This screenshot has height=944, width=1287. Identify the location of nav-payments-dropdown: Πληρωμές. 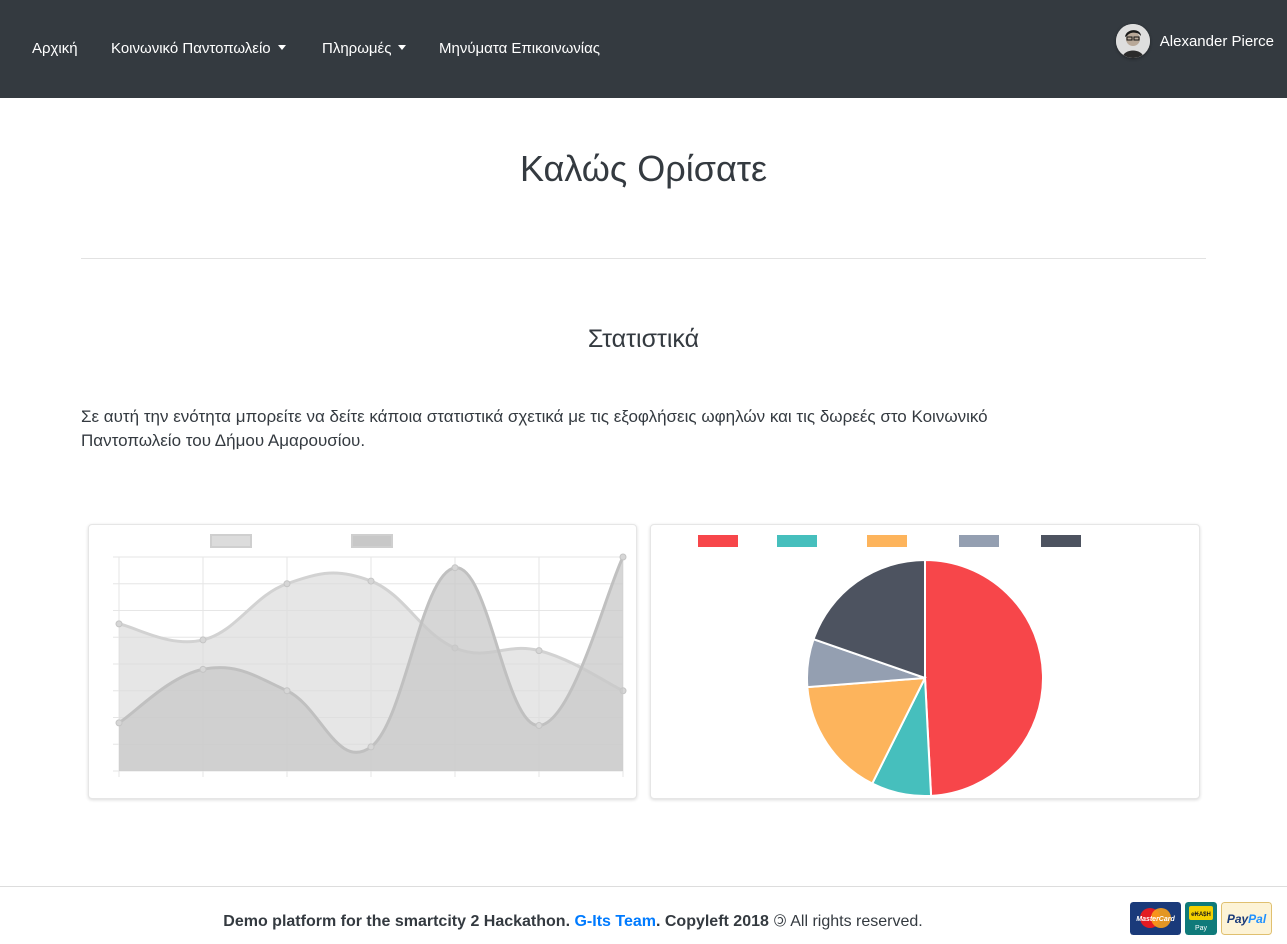
(364, 48).